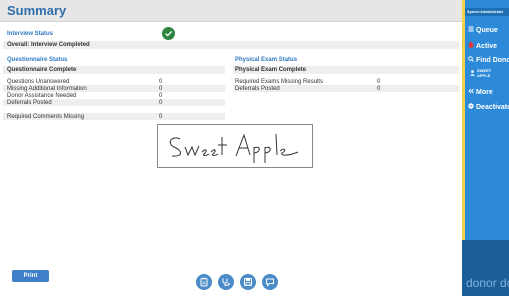 The height and width of the screenshot is (296, 509). What do you see at coordinates (37, 10) in the screenshot?
I see `page-title: Summary` at bounding box center [37, 10].